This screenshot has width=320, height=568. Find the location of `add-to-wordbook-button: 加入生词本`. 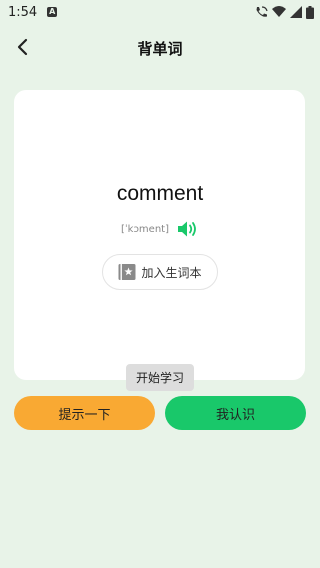

add-to-wordbook-button: 加入生词本 is located at coordinates (160, 272).